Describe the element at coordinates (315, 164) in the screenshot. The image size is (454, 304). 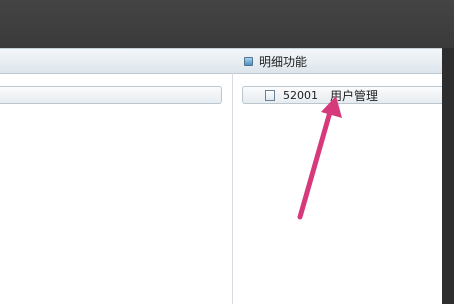
I see `annotation-arrow-shaft` at that location.